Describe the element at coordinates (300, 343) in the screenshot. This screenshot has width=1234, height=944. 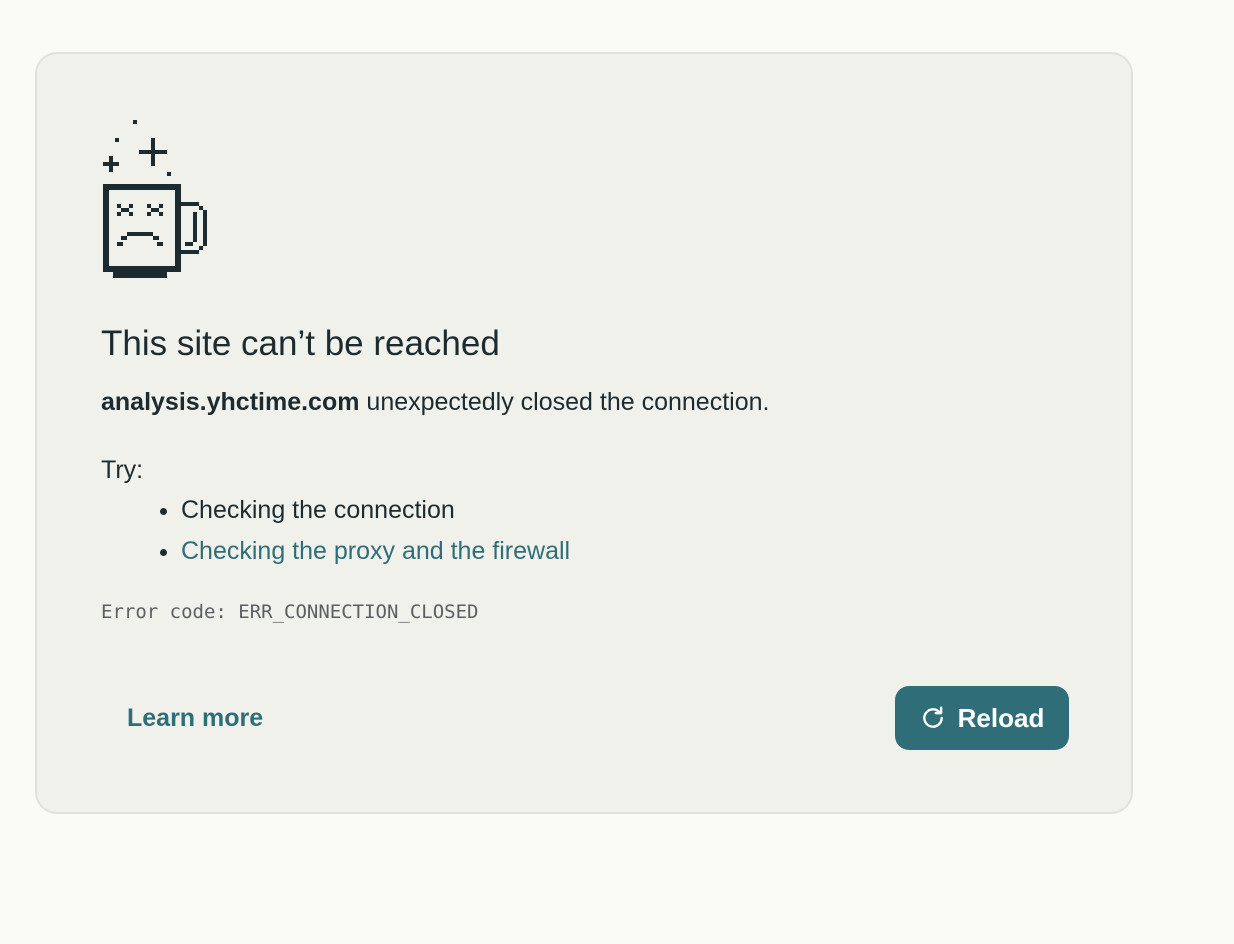
I see `page-title: This site can’t be reached` at that location.